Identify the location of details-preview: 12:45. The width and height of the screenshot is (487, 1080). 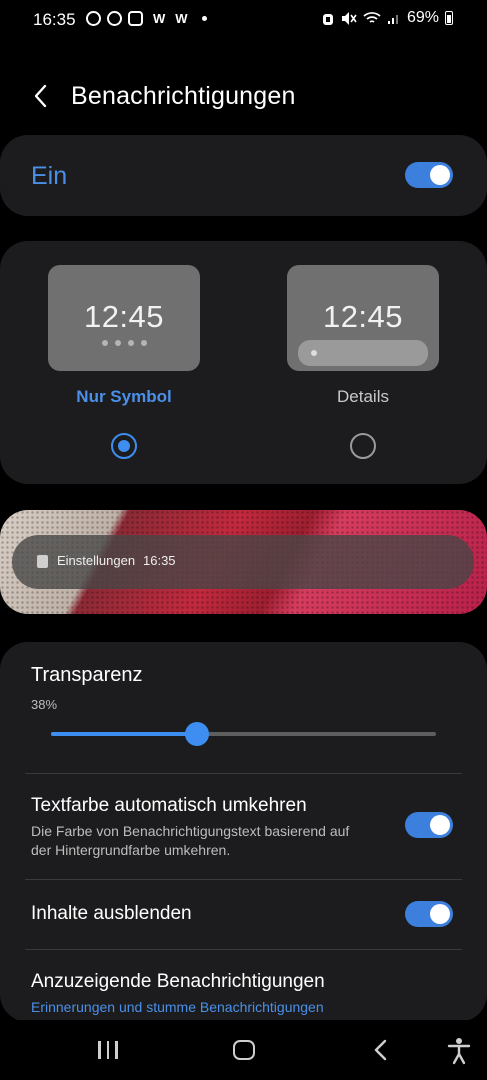
(363, 318).